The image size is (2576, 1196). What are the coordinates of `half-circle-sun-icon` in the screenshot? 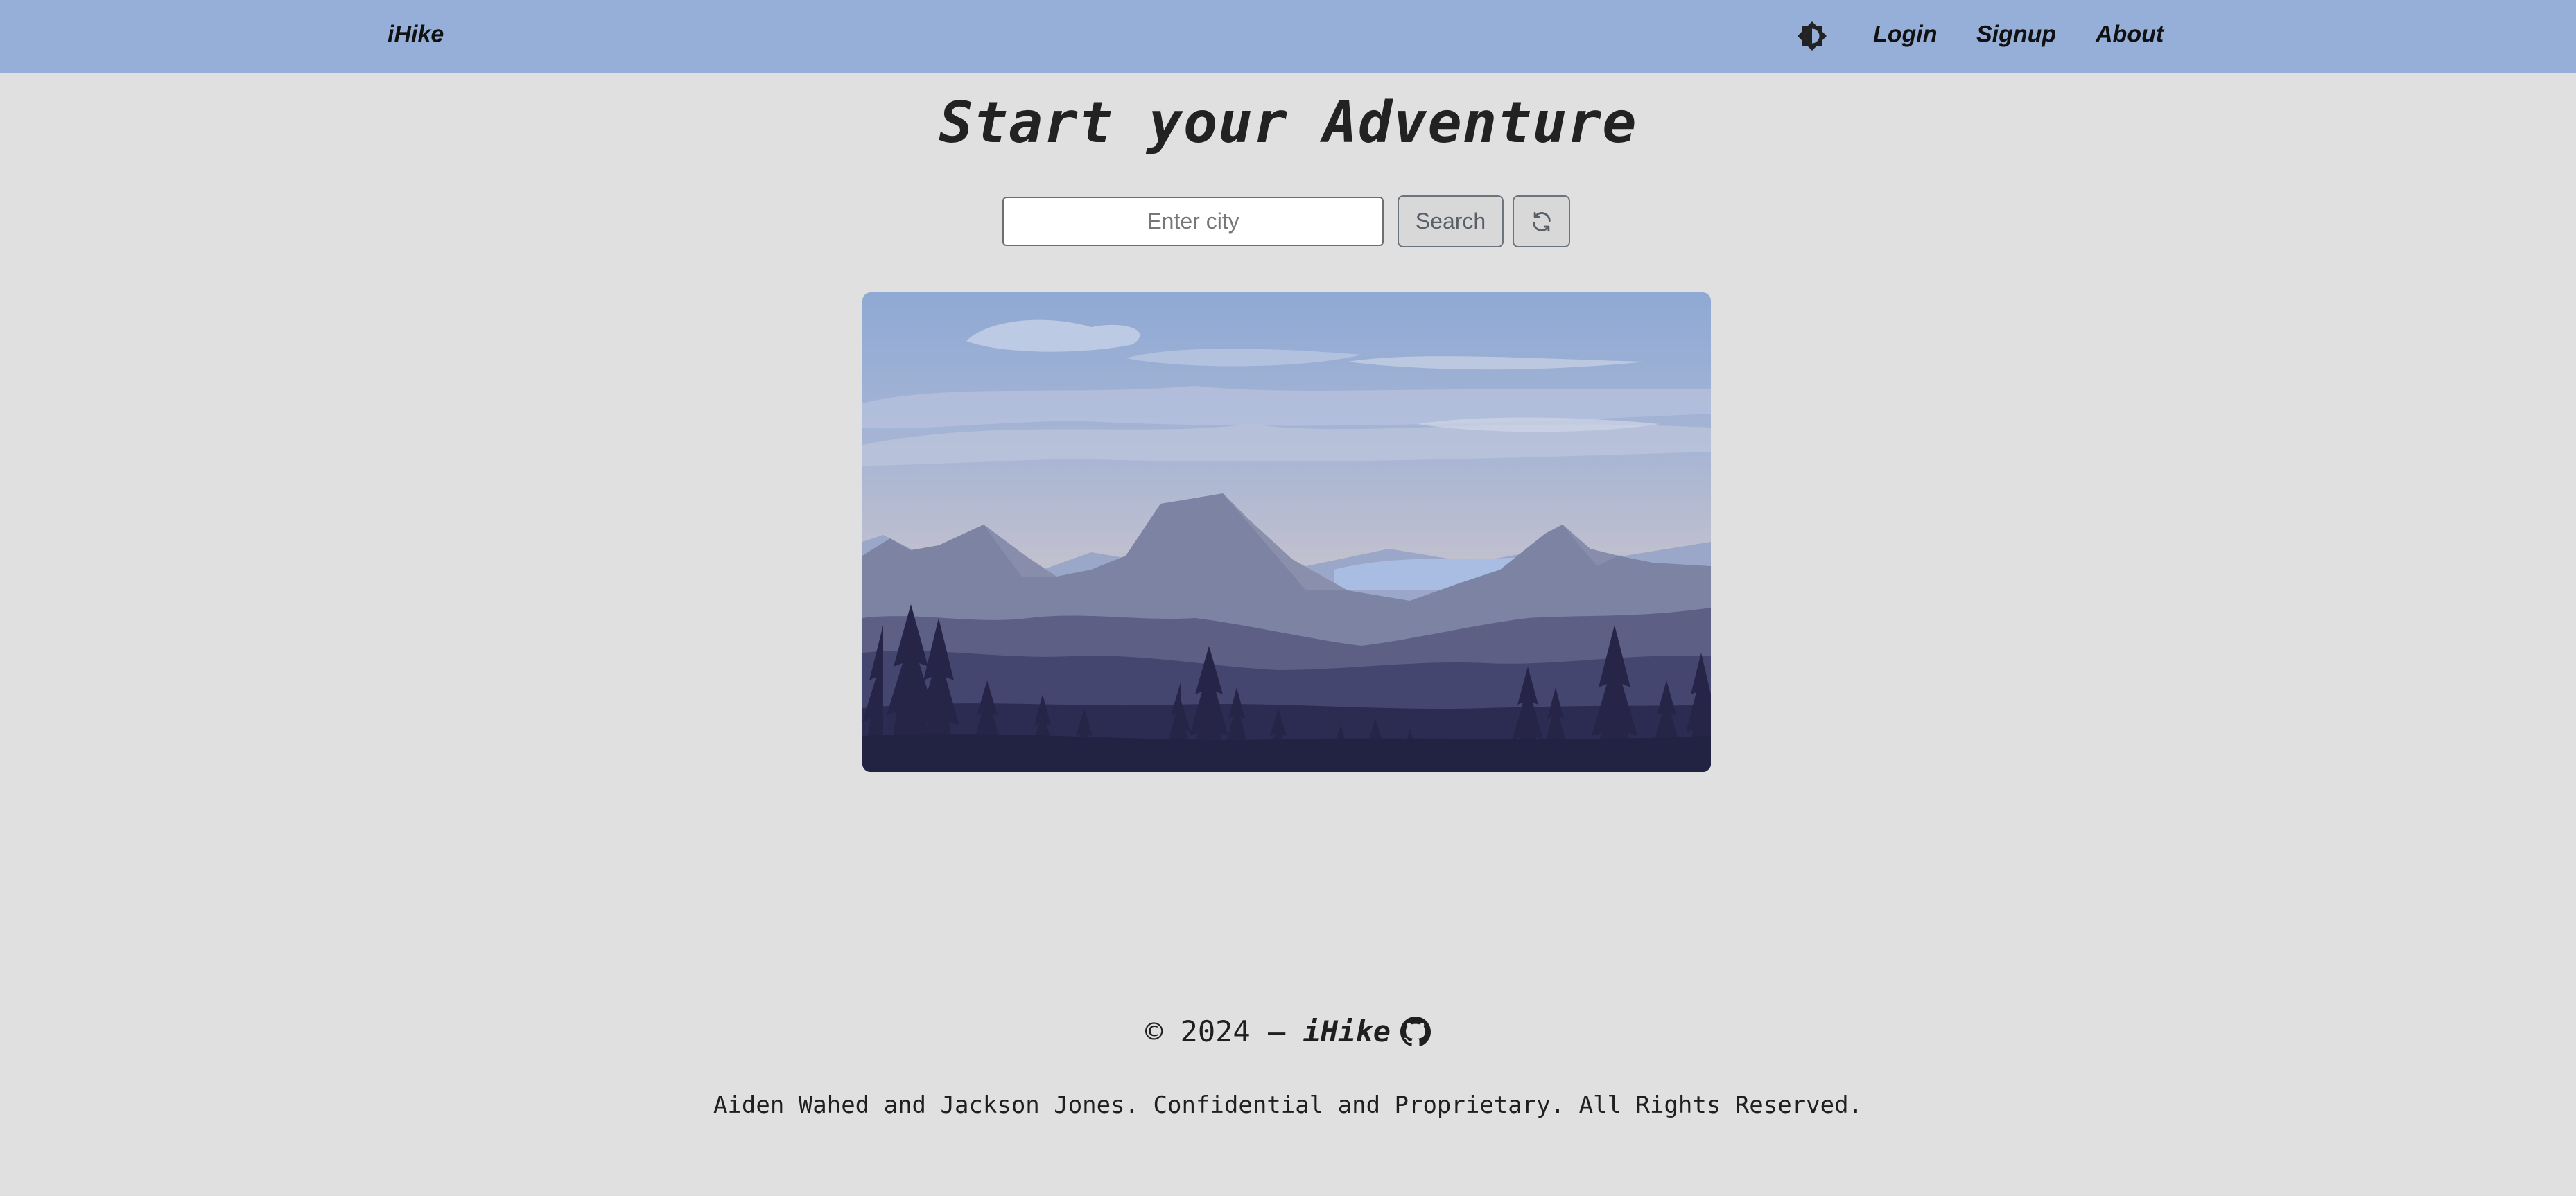 It's located at (1812, 36).